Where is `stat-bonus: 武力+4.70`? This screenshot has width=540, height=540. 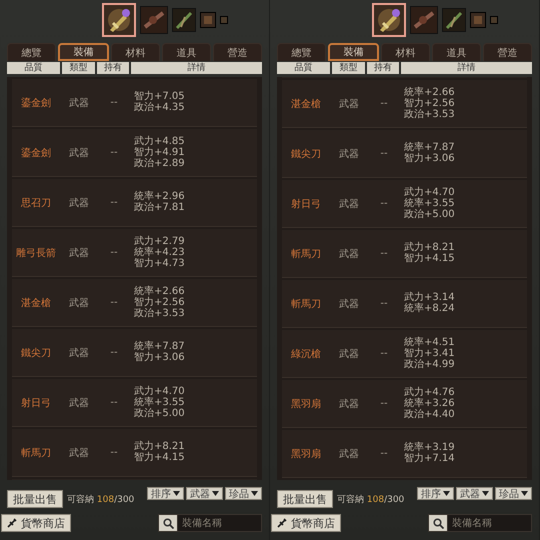 stat-bonus: 武力+4.70 is located at coordinates (159, 391).